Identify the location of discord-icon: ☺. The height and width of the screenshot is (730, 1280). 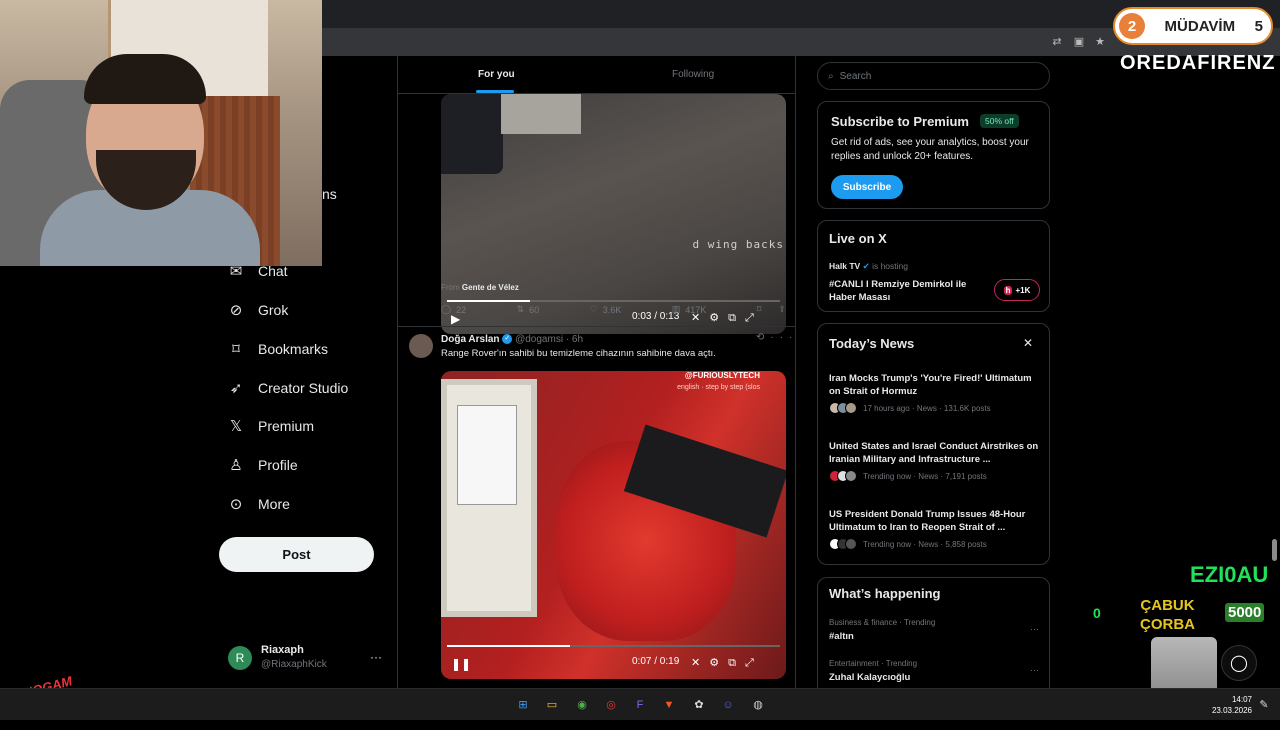
(728, 705).